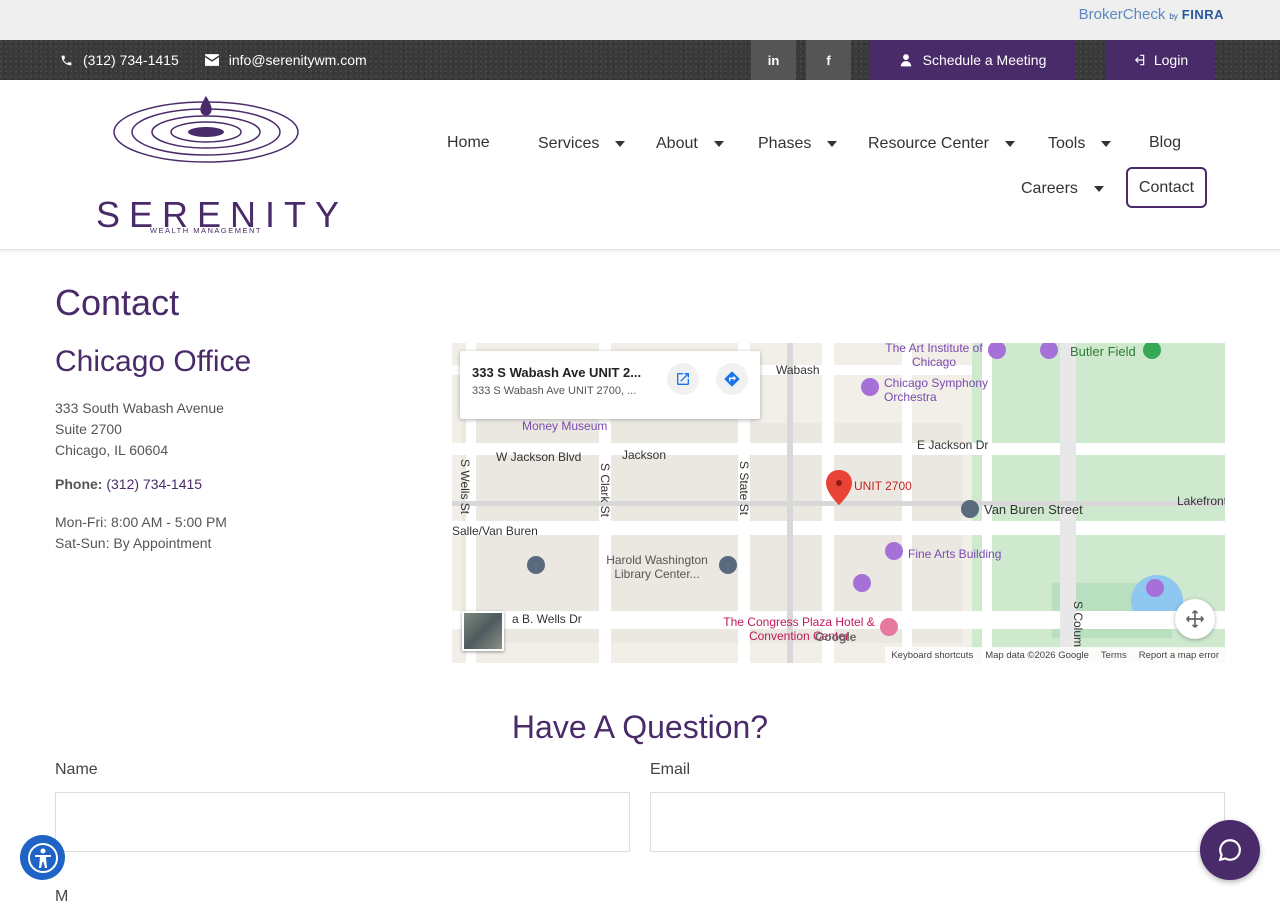 The height and width of the screenshot is (906, 1280). Describe the element at coordinates (66, 60) in the screenshot. I see `phone-icon` at that location.